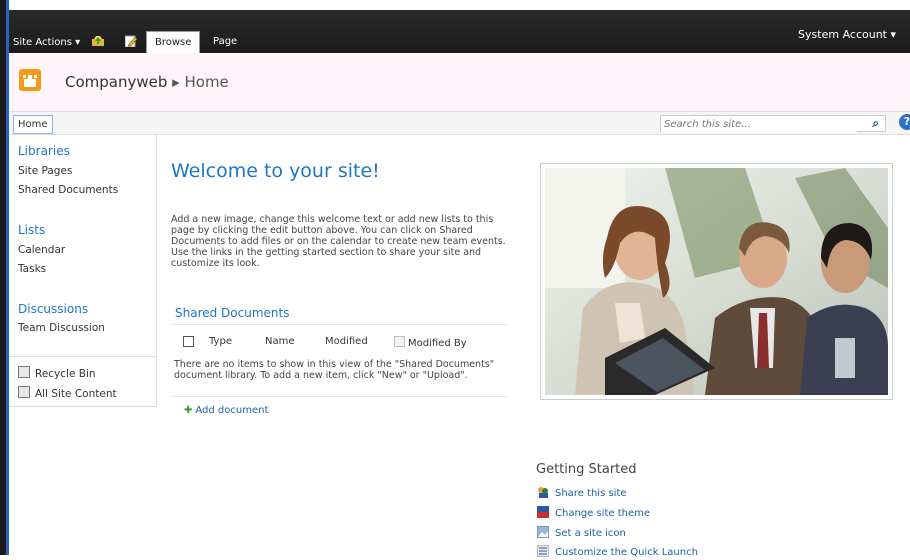 The width and height of the screenshot is (910, 560). I want to click on user-menu: System Account ▾, so click(847, 34).